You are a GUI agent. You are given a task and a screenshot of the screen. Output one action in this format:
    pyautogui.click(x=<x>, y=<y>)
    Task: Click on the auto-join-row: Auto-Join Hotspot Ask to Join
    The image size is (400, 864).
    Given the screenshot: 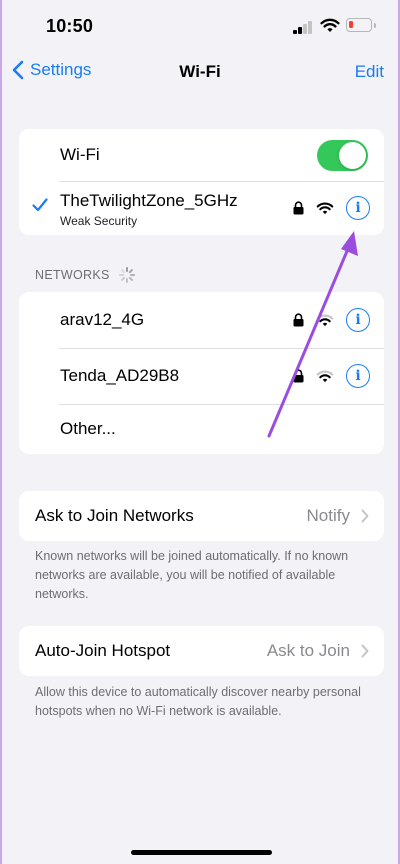 What is the action you would take?
    pyautogui.click(x=201, y=651)
    